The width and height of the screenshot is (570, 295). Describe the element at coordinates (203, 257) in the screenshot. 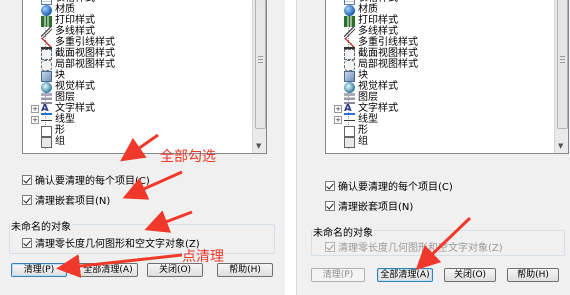

I see `annotation-click-purge: 点清理` at that location.